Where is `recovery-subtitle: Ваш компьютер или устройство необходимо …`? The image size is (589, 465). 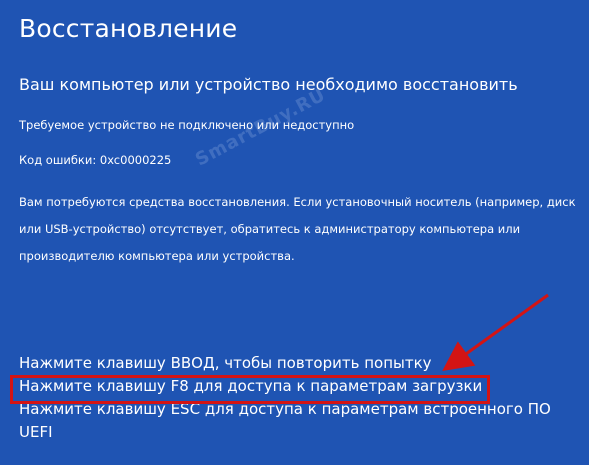 recovery-subtitle: Ваш компьютер или устройство необходимо … is located at coordinates (268, 84).